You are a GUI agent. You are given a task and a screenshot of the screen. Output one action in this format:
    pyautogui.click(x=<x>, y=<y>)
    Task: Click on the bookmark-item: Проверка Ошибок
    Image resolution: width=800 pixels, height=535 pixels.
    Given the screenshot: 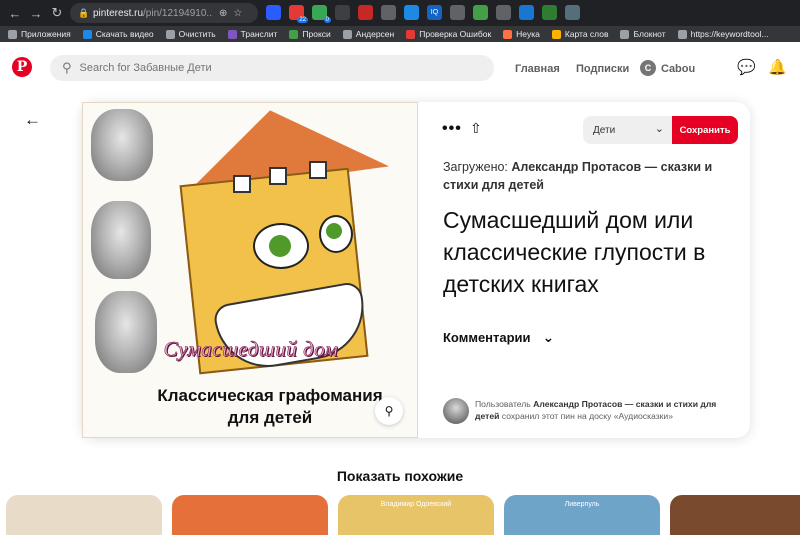 What is the action you would take?
    pyautogui.click(x=448, y=34)
    